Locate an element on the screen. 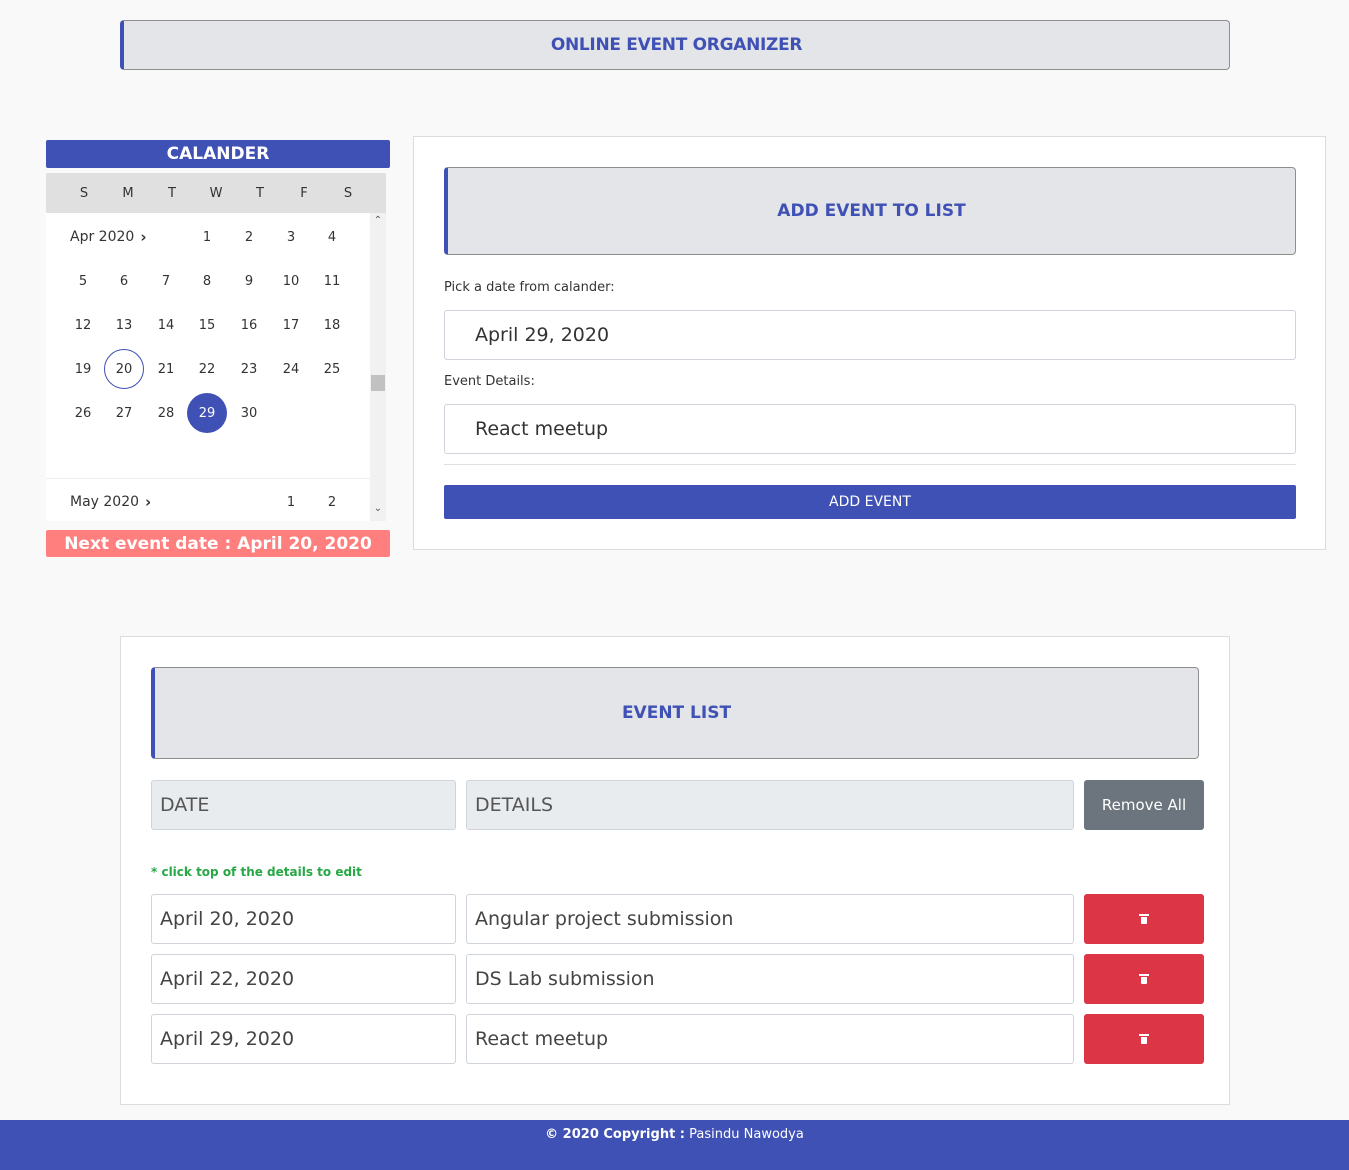  calendar-day: 3 is located at coordinates (291, 237).